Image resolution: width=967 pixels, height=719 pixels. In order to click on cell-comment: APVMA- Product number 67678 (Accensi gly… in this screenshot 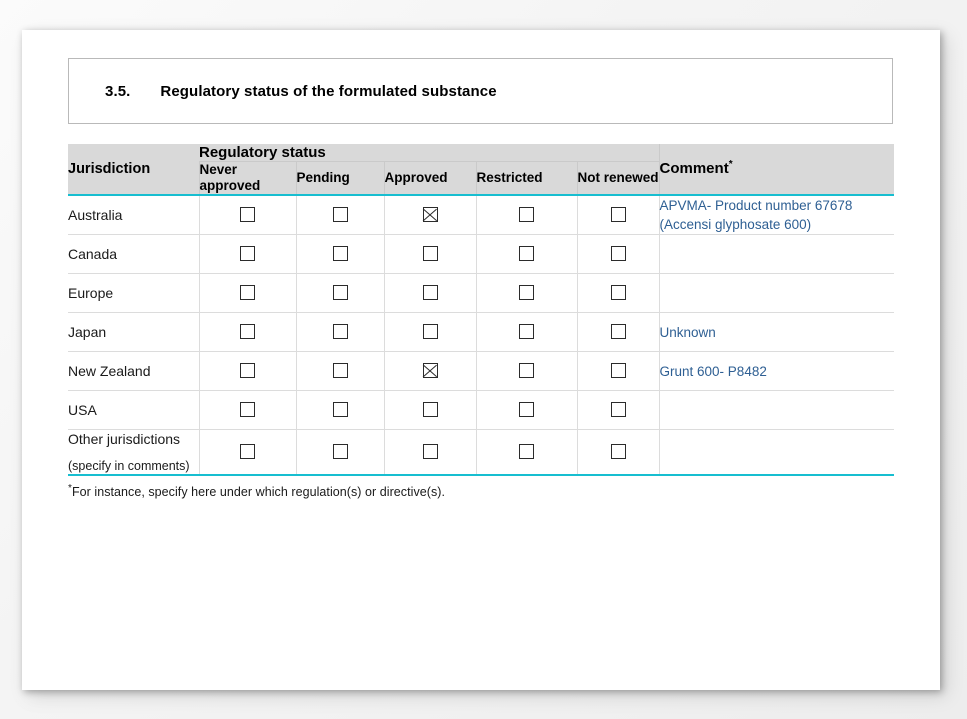, I will do `click(776, 215)`.